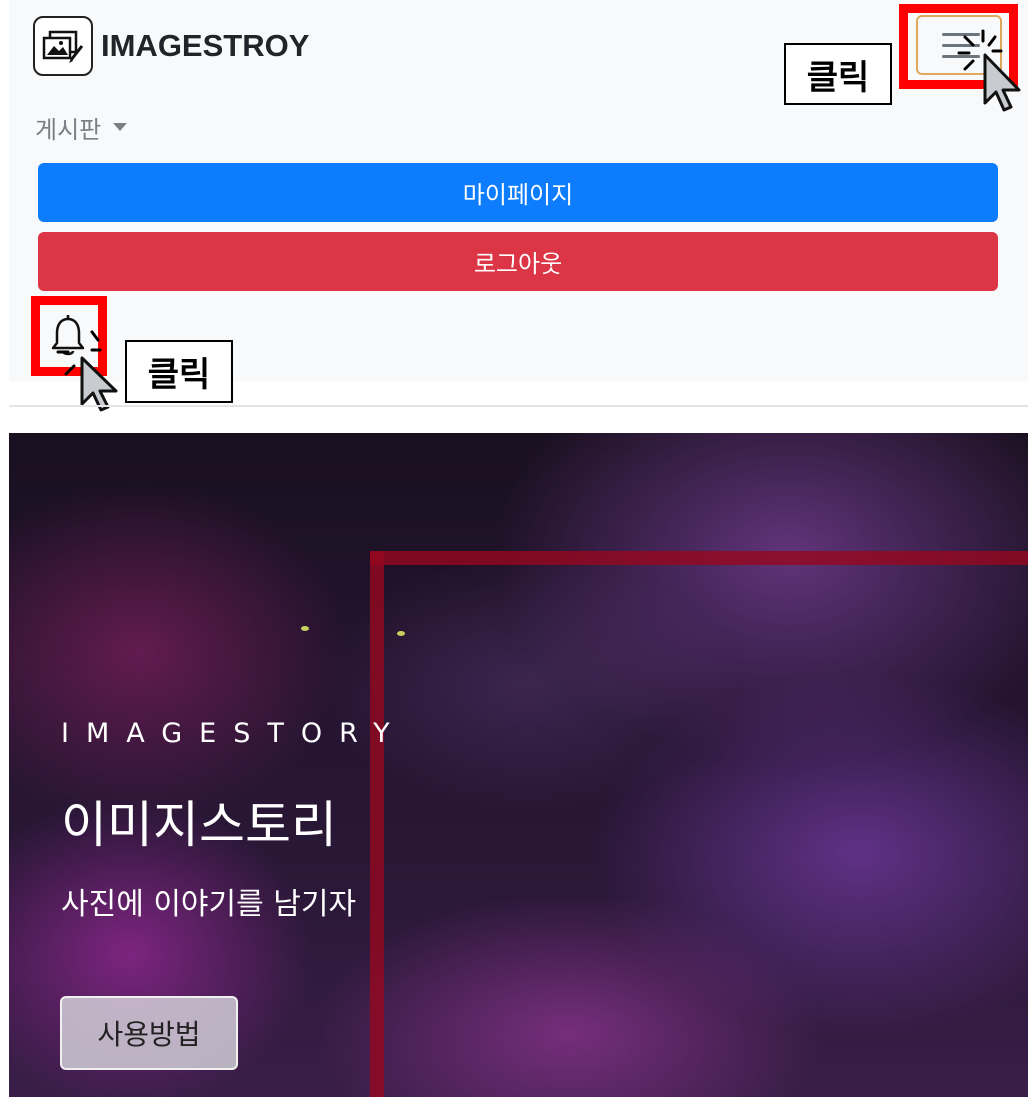  I want to click on logout-button-label: 로그아웃, so click(518, 264).